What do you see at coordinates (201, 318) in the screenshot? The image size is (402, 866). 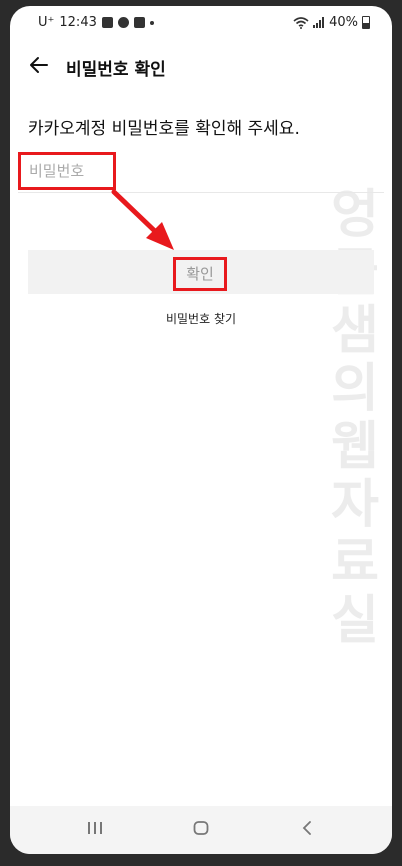 I see `find-password-link: 비밀번호 찾기` at bounding box center [201, 318].